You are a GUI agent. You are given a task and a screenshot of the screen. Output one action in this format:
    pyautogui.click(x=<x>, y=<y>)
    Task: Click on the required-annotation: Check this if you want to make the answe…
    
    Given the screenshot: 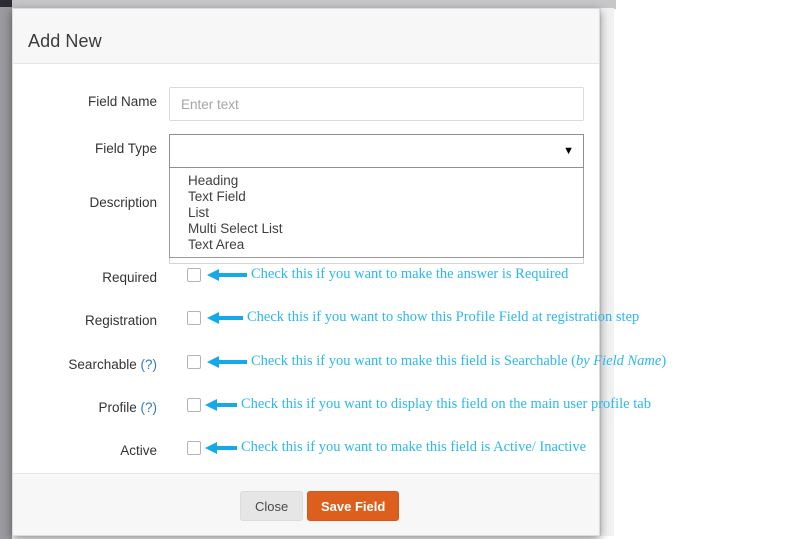 What is the action you would take?
    pyautogui.click(x=410, y=274)
    